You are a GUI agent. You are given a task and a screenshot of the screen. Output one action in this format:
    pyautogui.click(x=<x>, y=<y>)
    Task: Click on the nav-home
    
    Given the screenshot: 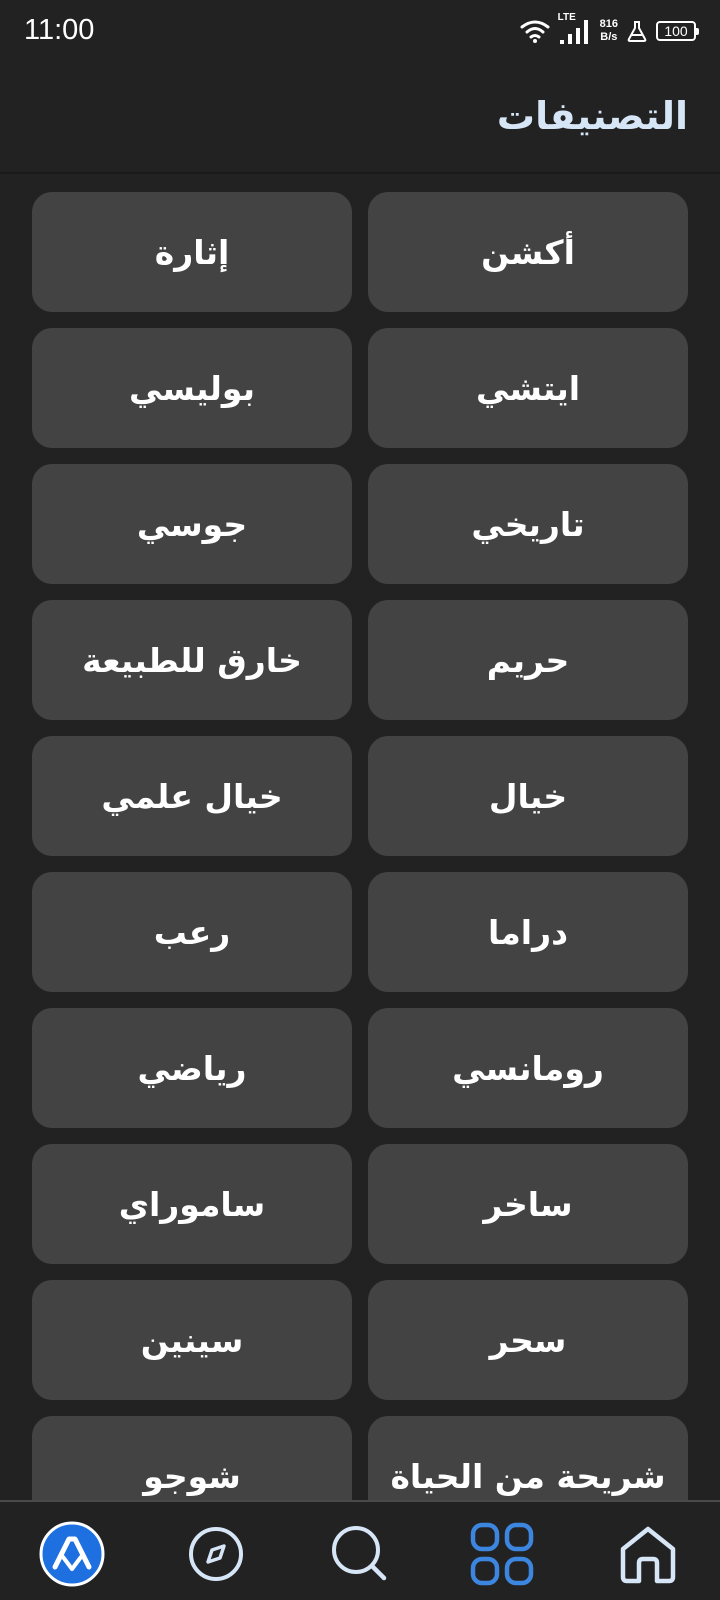 What is the action you would take?
    pyautogui.click(x=648, y=1554)
    